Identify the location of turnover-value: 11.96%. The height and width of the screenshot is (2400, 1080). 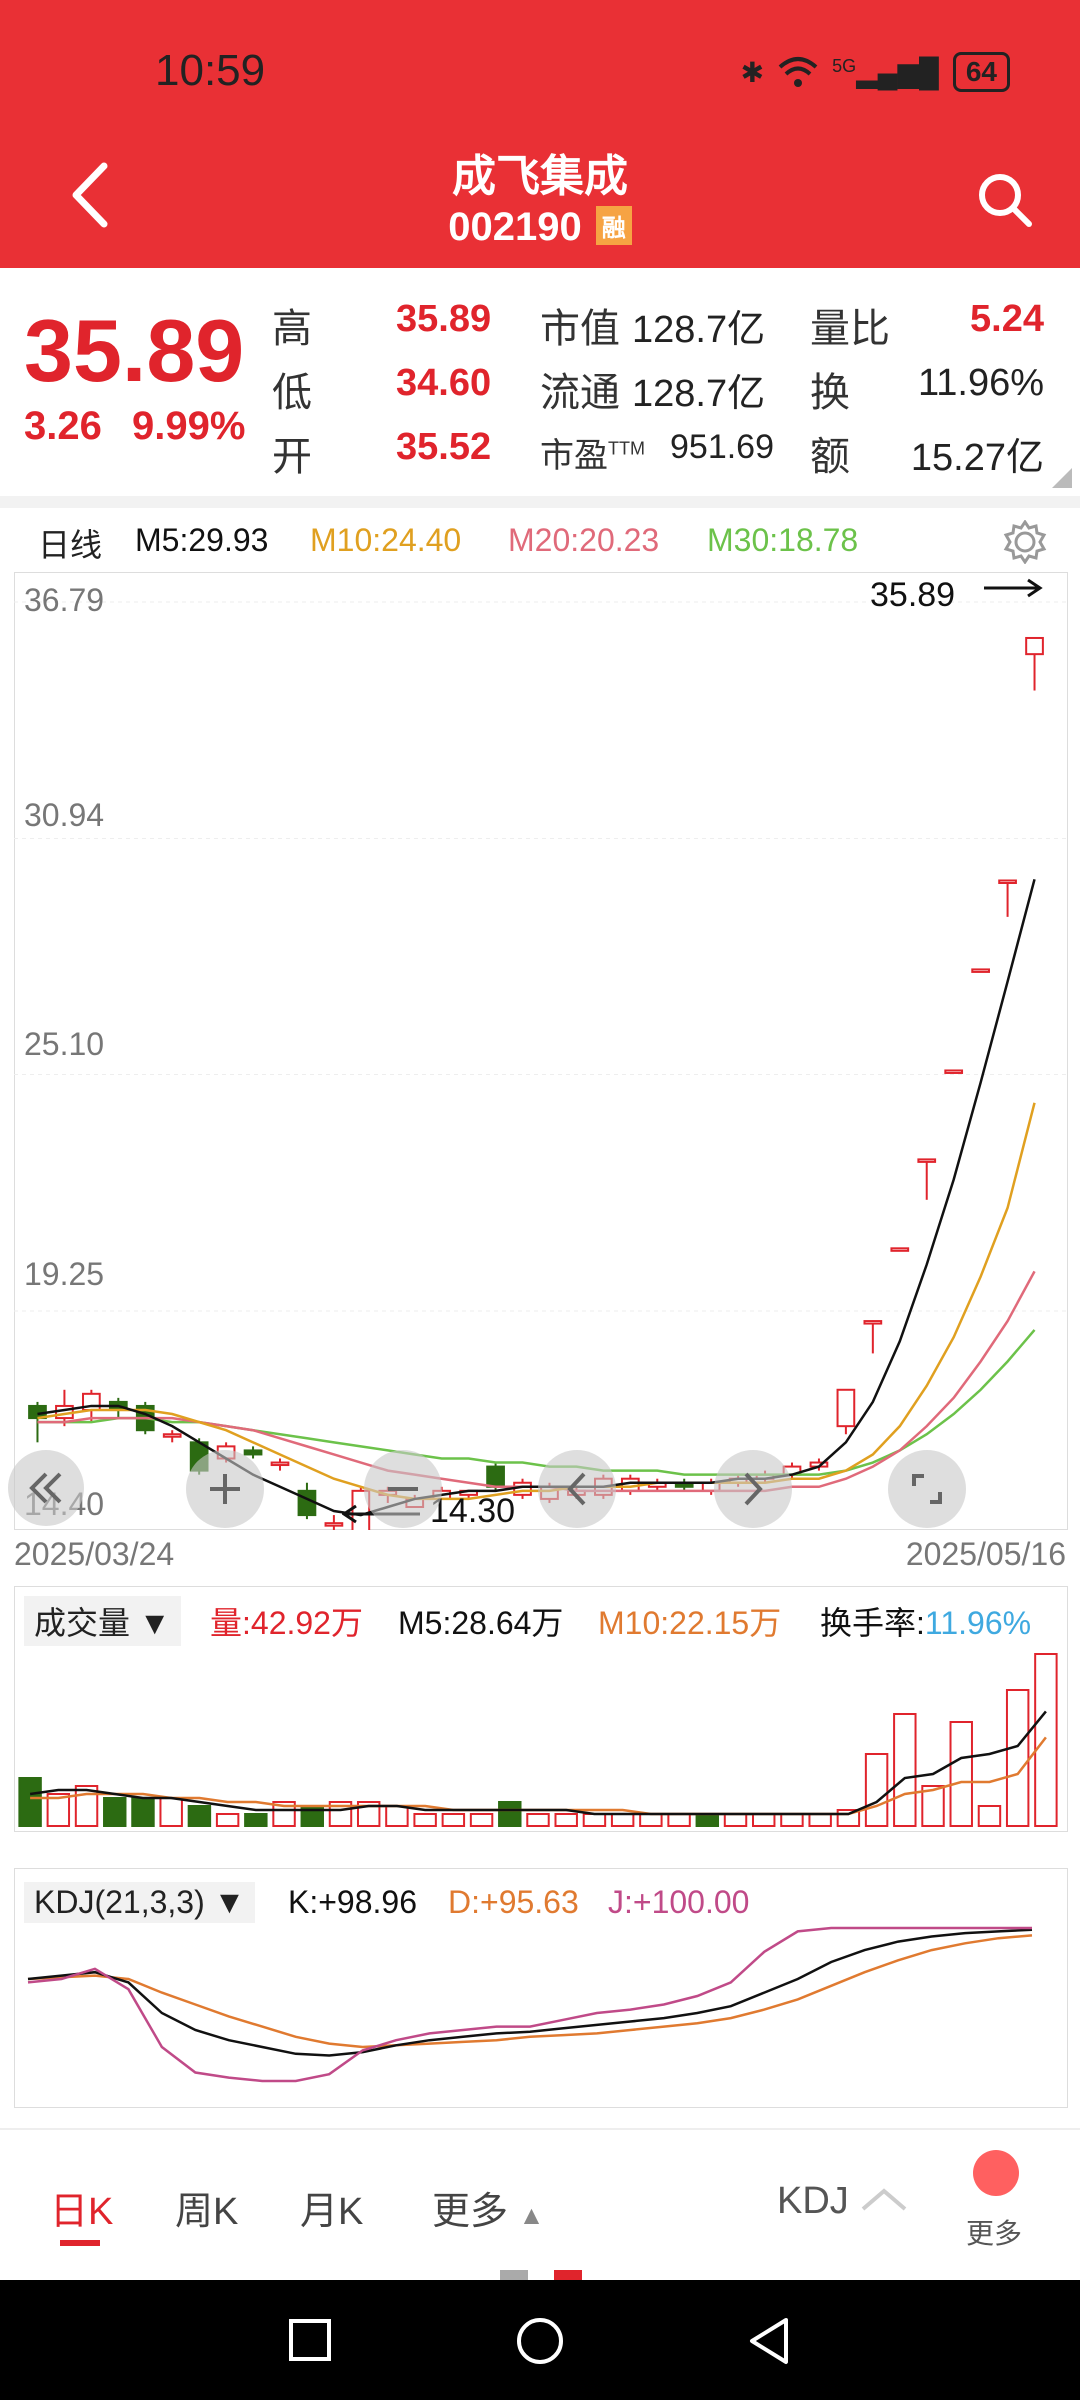
(980, 383).